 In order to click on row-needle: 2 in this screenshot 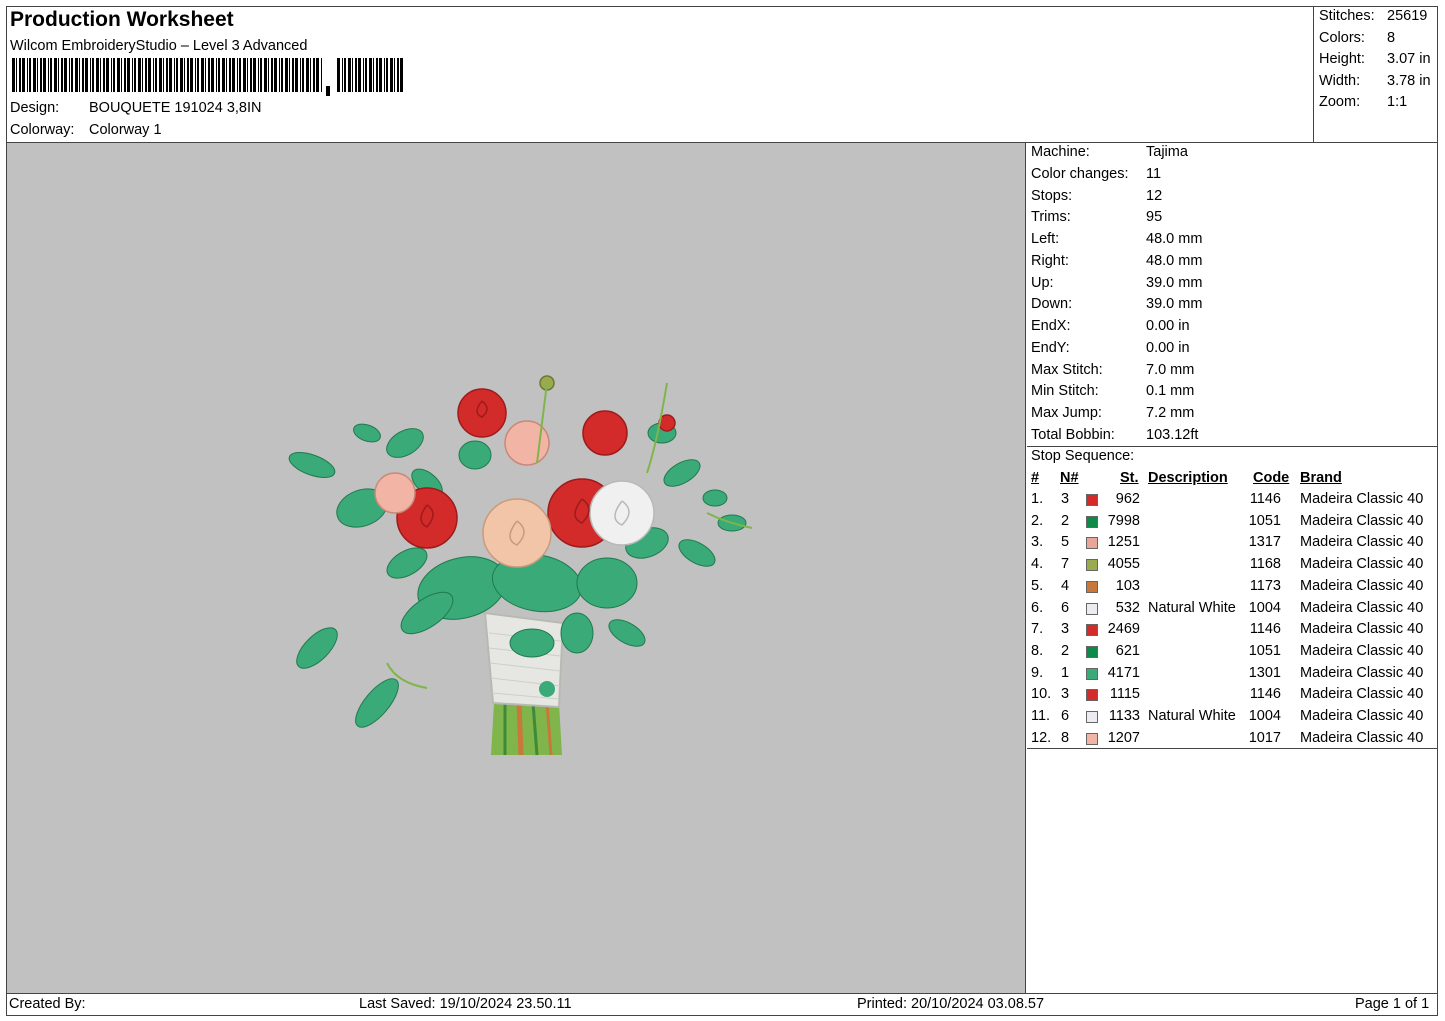, I will do `click(1065, 650)`.